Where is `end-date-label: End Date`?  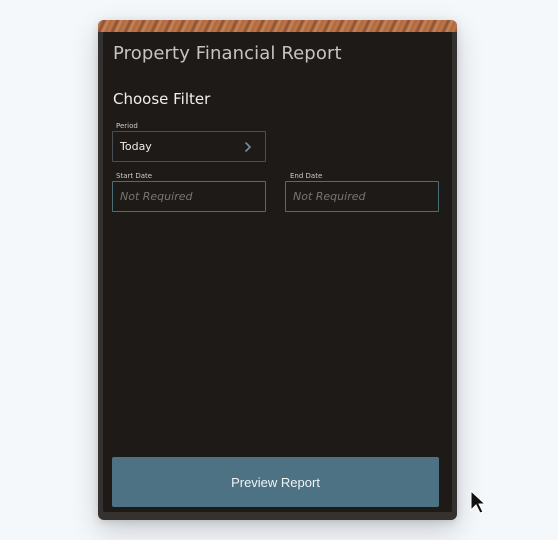
end-date-label: End Date is located at coordinates (306, 176).